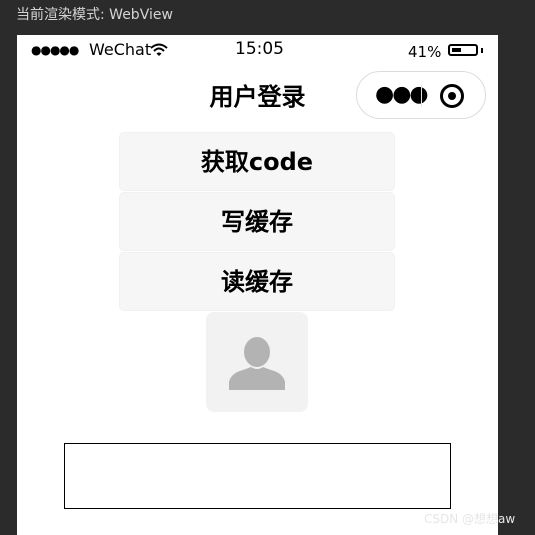 Image resolution: width=535 pixels, height=535 pixels. Describe the element at coordinates (456, 50) in the screenshot. I see `battery-fill` at that location.